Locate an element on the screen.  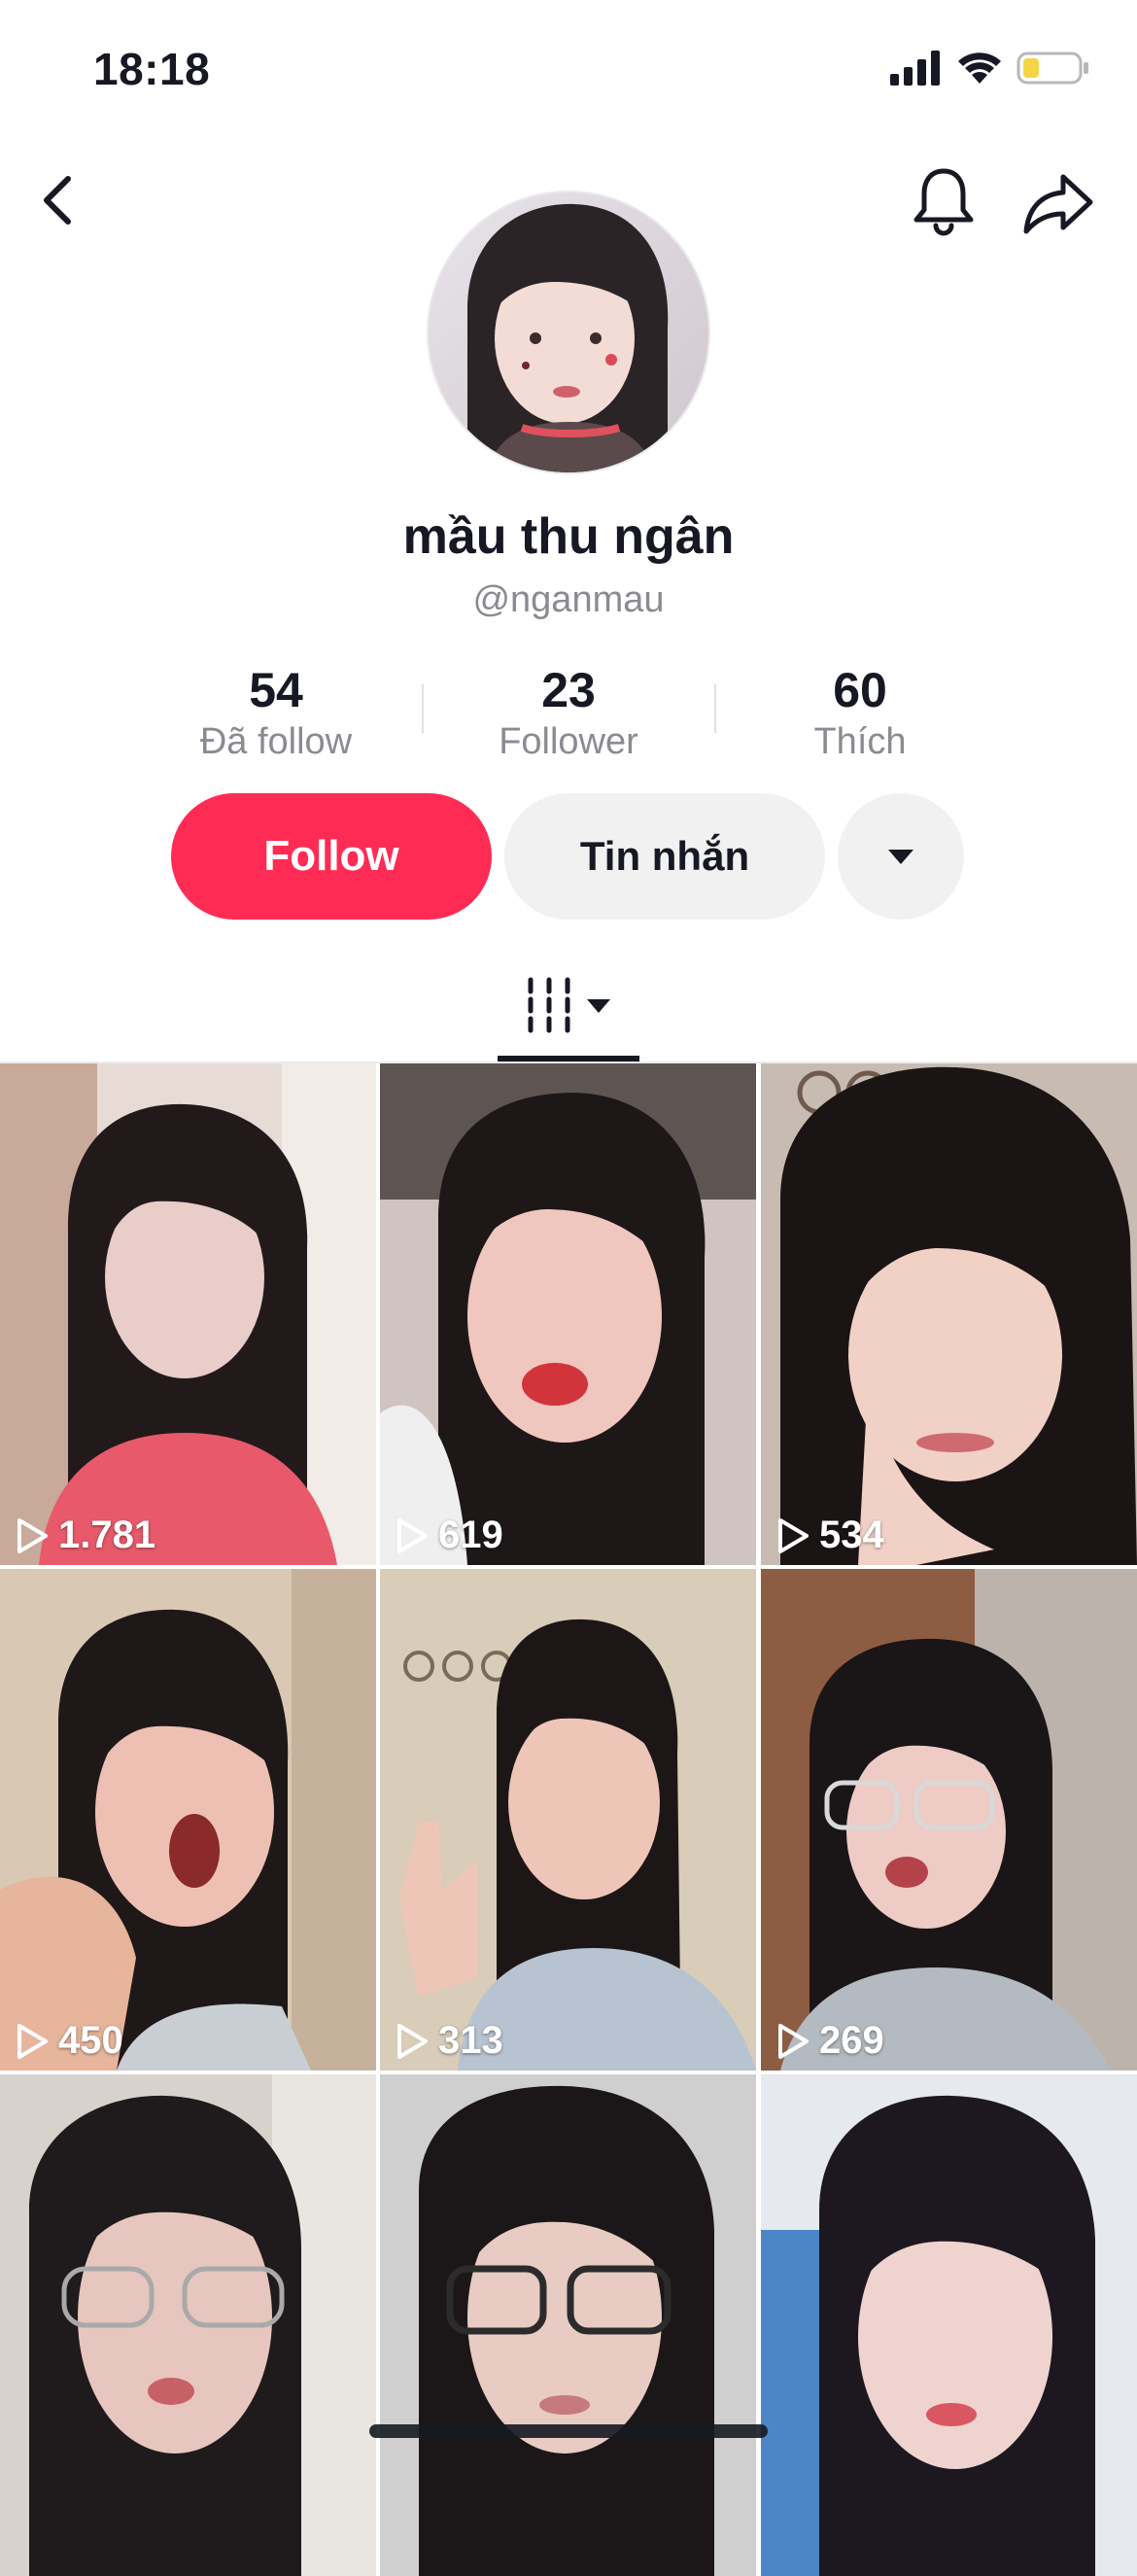
signal-icon is located at coordinates (915, 68).